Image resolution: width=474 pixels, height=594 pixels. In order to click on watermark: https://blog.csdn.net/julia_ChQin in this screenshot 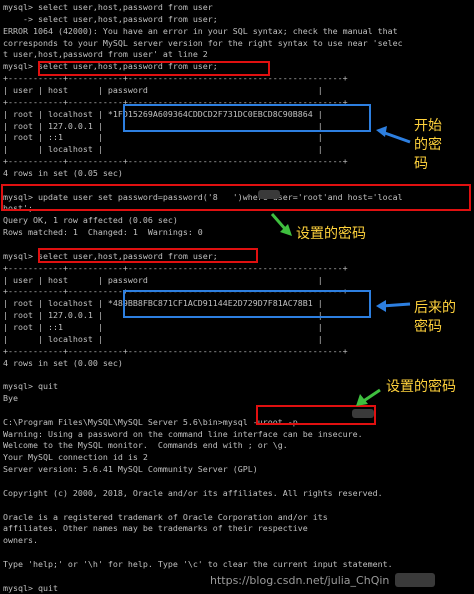, I will do `click(300, 580)`.